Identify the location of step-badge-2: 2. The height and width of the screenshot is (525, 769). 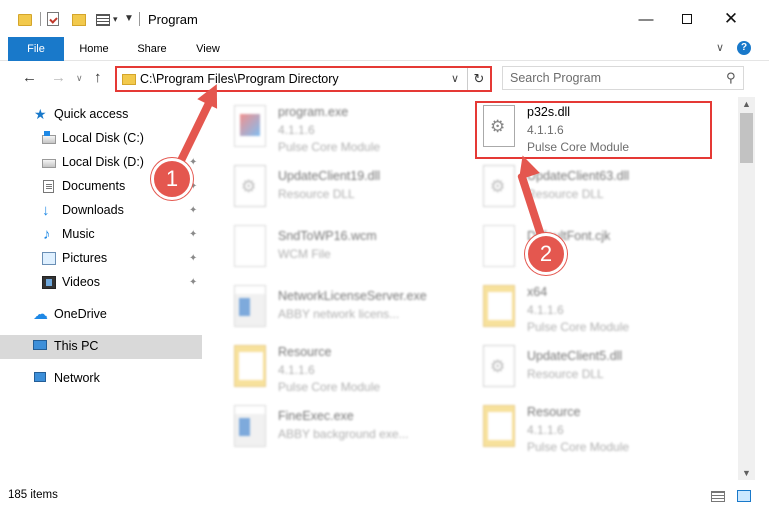
(546, 254).